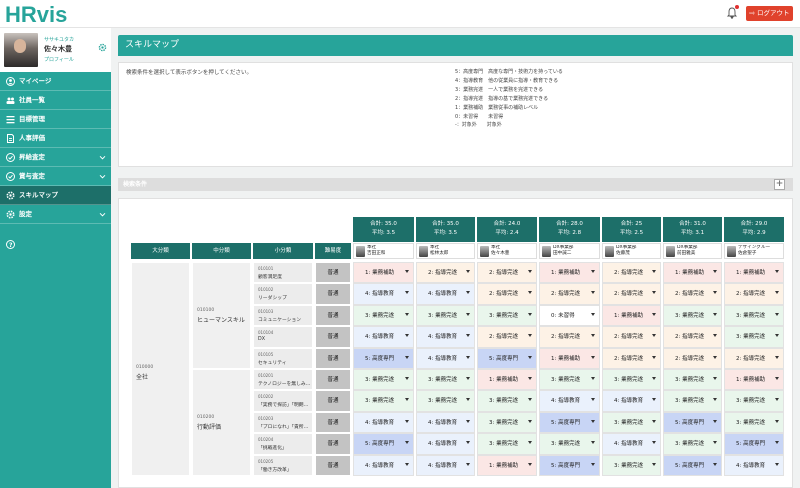 This screenshot has height=488, width=800. I want to click on skill-level-value: 5: 高度専門, so click(751, 444).